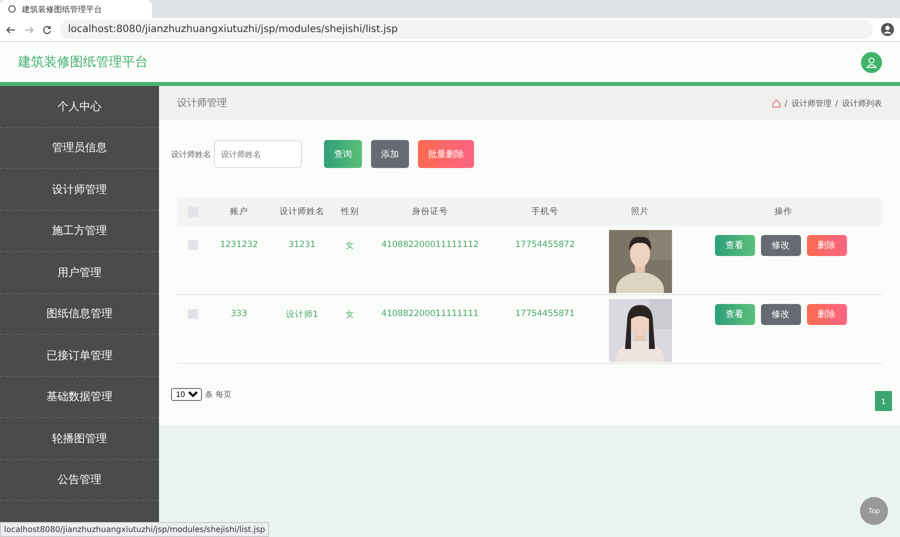  Describe the element at coordinates (430, 245) in the screenshot. I see `table-cell: 410882200011111112` at that location.